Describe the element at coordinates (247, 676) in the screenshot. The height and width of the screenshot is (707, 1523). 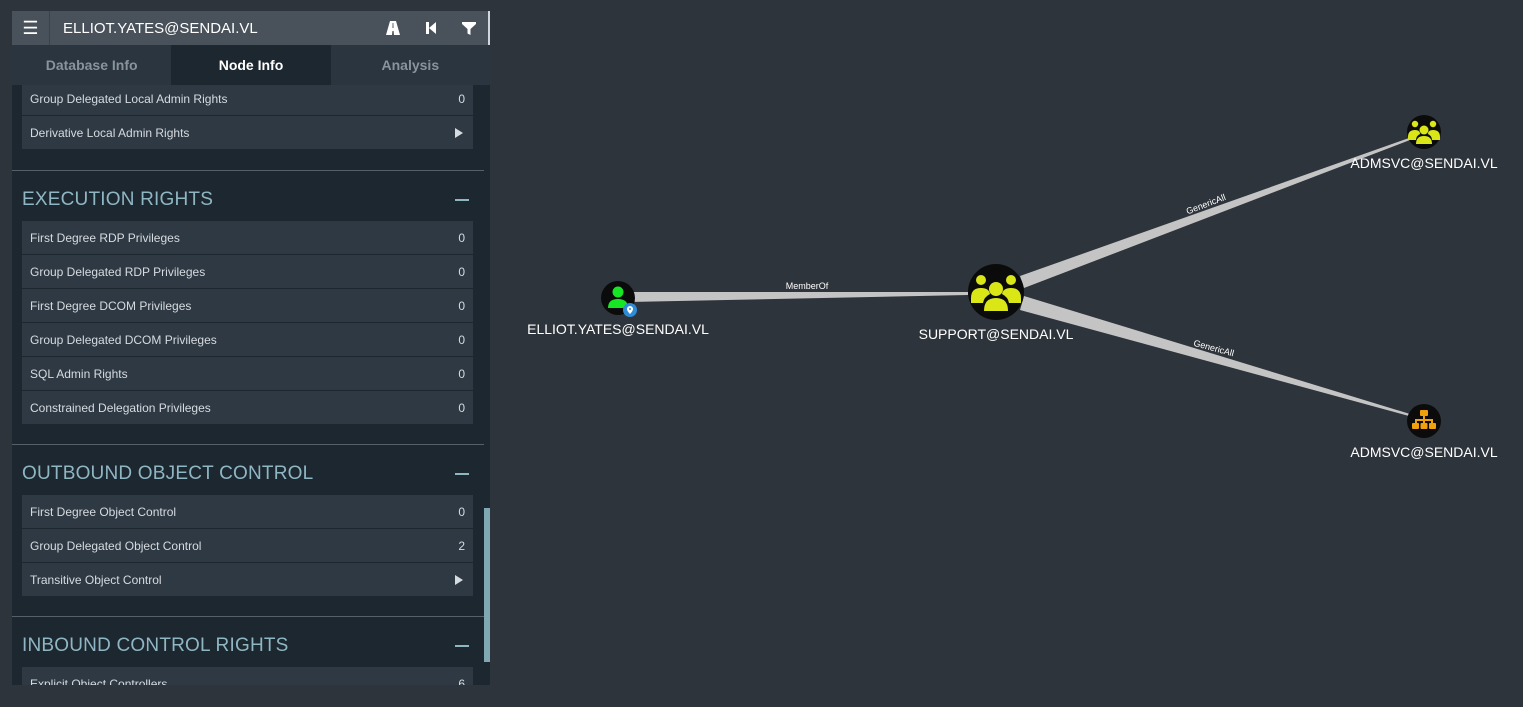
I see `row-explicit-object-controllers: Explicit Object Controllers 6` at that location.